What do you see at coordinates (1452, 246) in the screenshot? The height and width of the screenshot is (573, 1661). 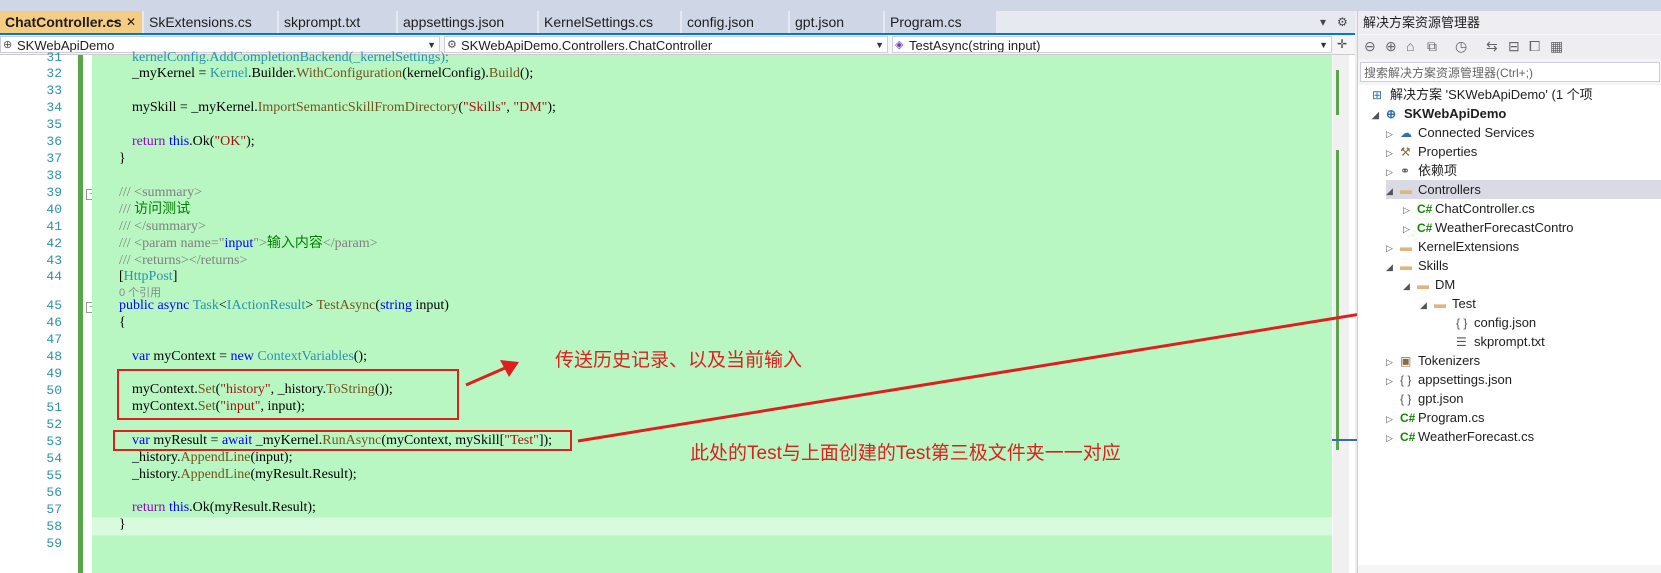 I see `tree-item: ▷ ▬ KernelExtensions` at bounding box center [1452, 246].